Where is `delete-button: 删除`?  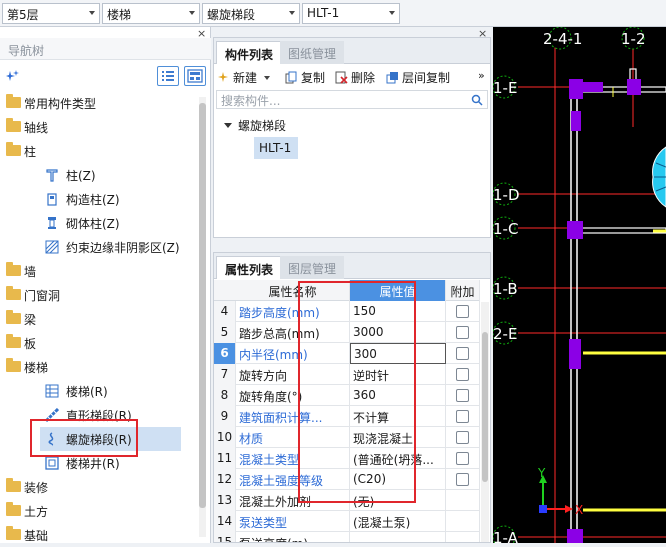
delete-button: 删除 is located at coordinates (355, 77).